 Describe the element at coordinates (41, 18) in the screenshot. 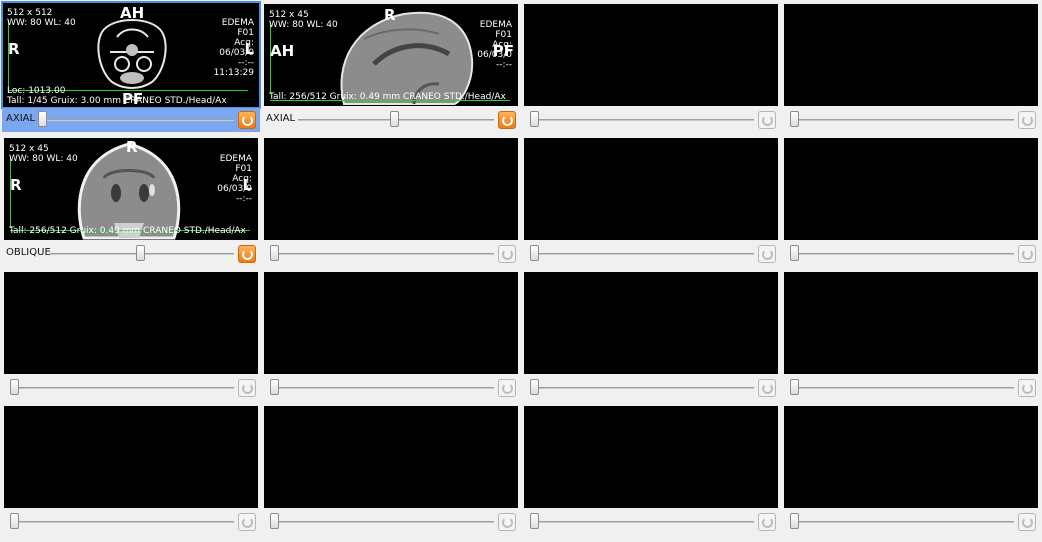

I see `overlay-top-left: 512 x 512 WW: 80 WL: 40` at that location.